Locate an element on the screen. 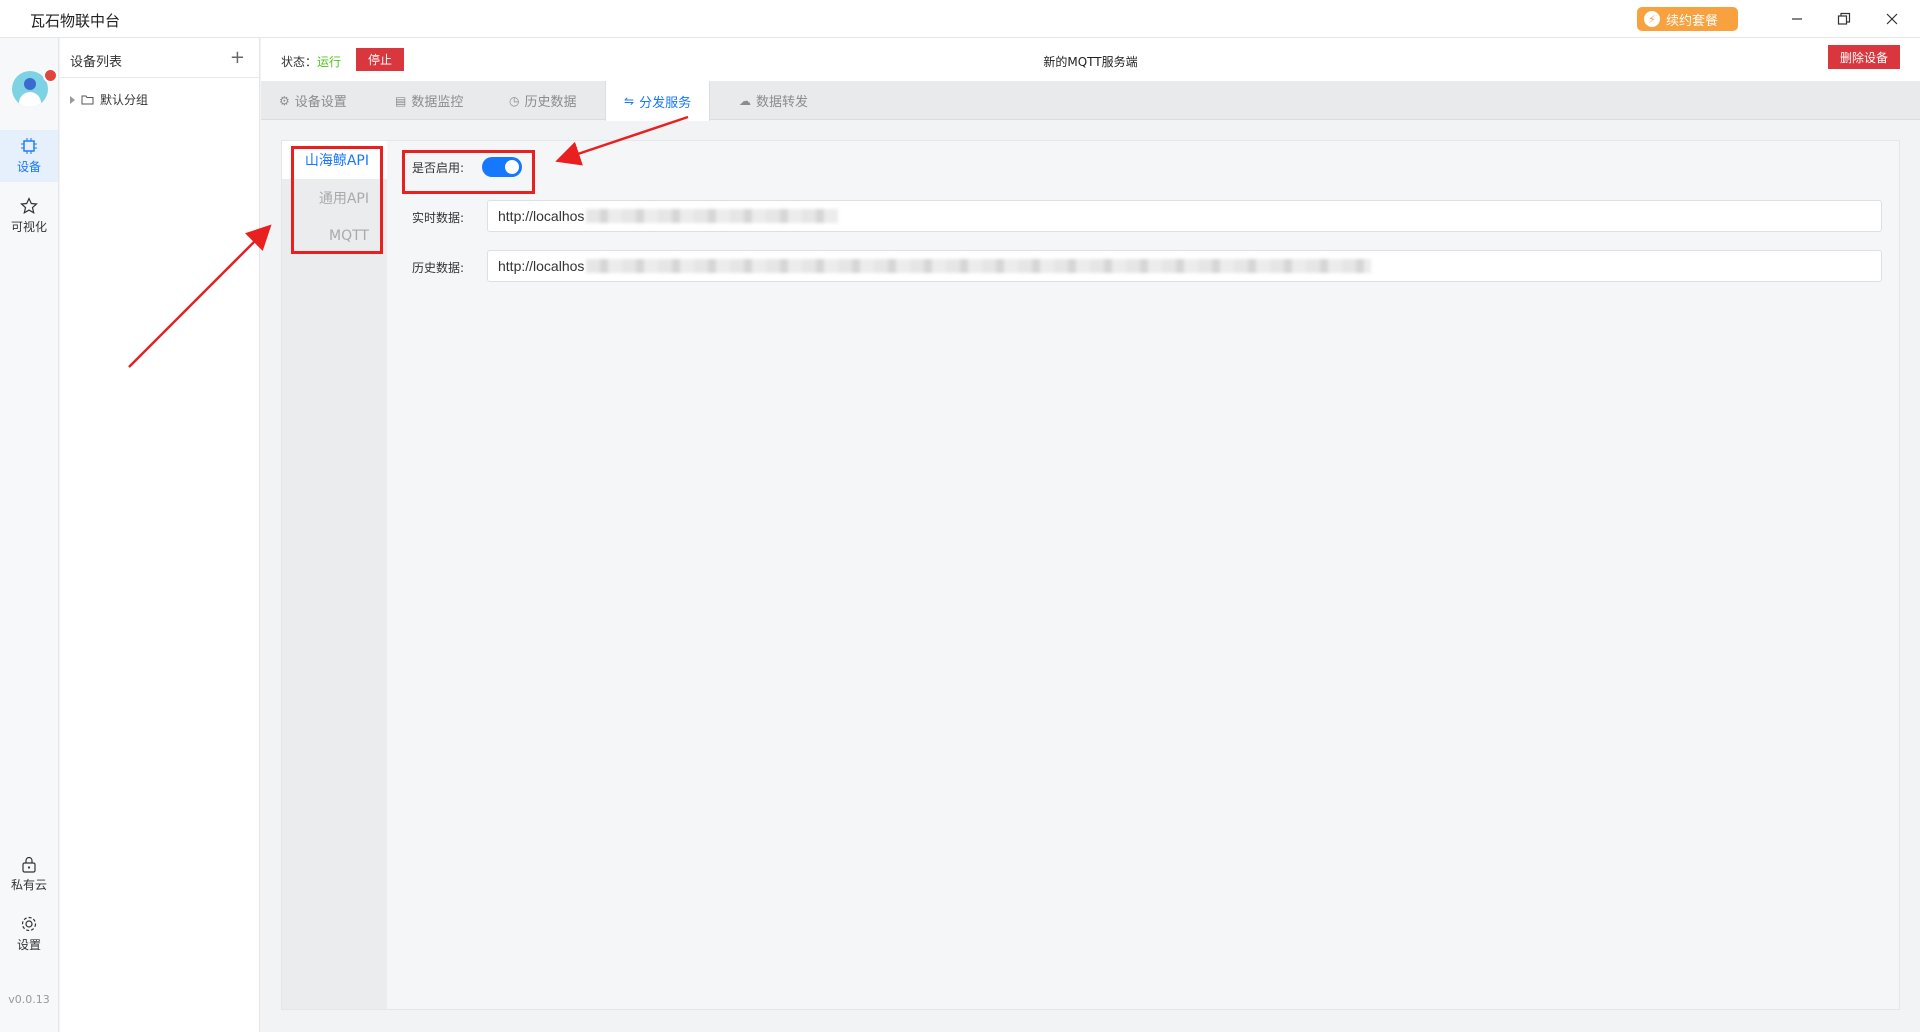  realtime-url-value: http://localhos is located at coordinates (541, 216).